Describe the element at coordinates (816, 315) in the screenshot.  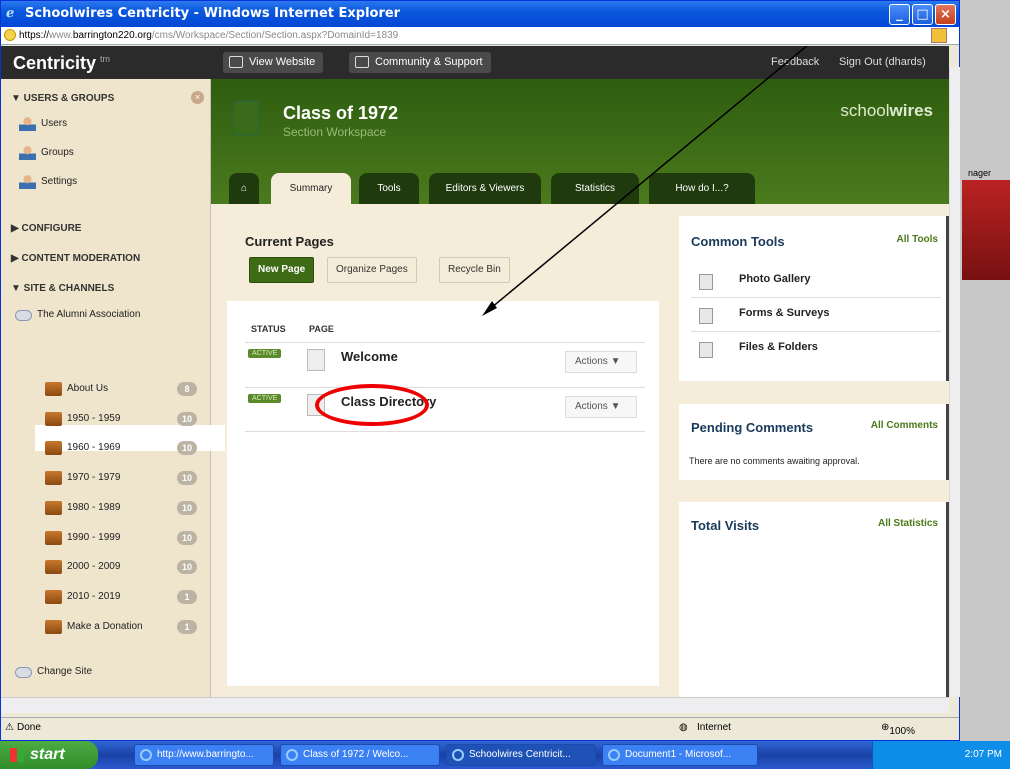
I see `tool-forms-surveys: Forms & Surveys` at that location.